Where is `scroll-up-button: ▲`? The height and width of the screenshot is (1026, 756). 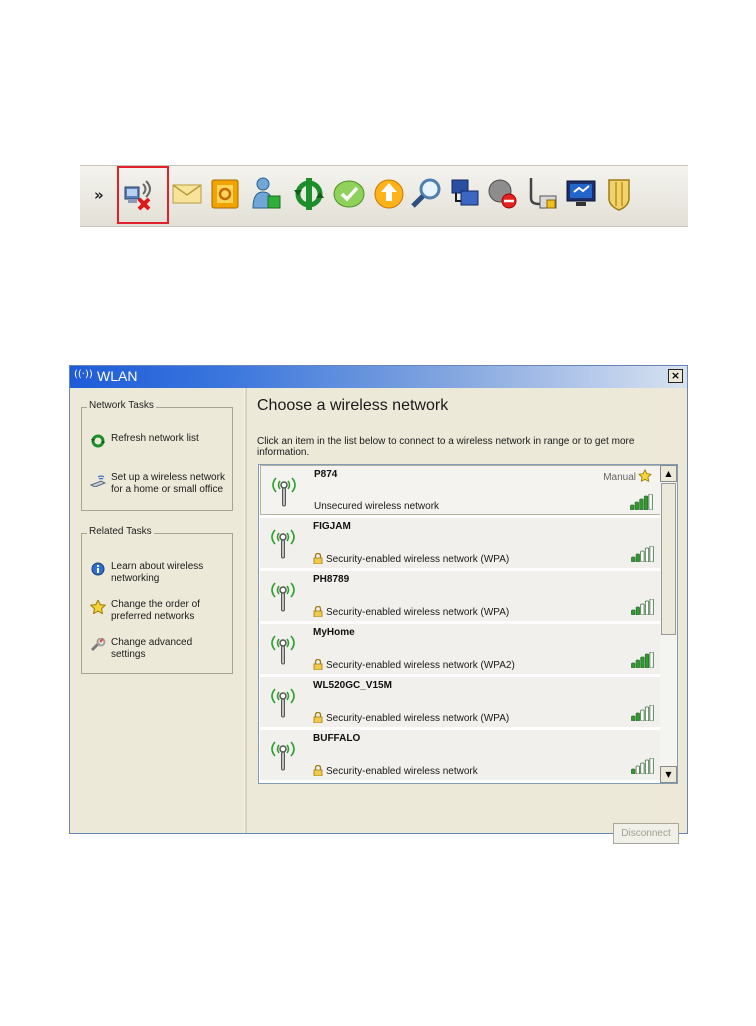
scroll-up-button: ▲ is located at coordinates (668, 473).